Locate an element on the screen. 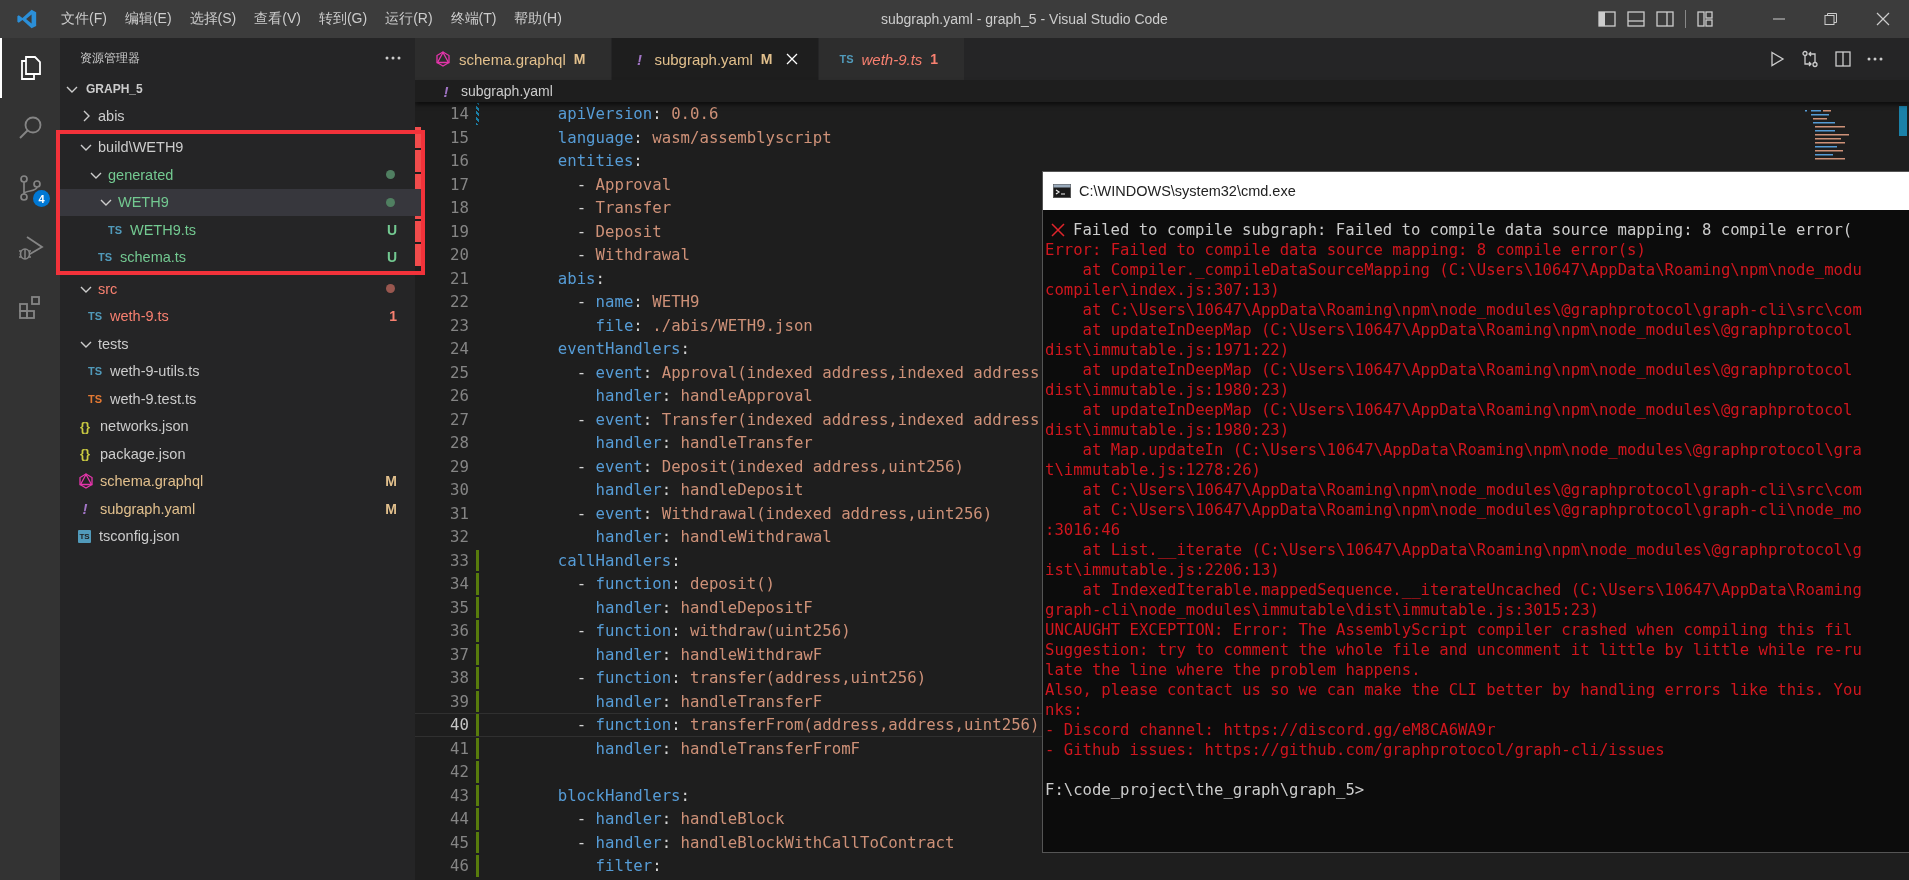  line-number: 34 is located at coordinates (459, 584).